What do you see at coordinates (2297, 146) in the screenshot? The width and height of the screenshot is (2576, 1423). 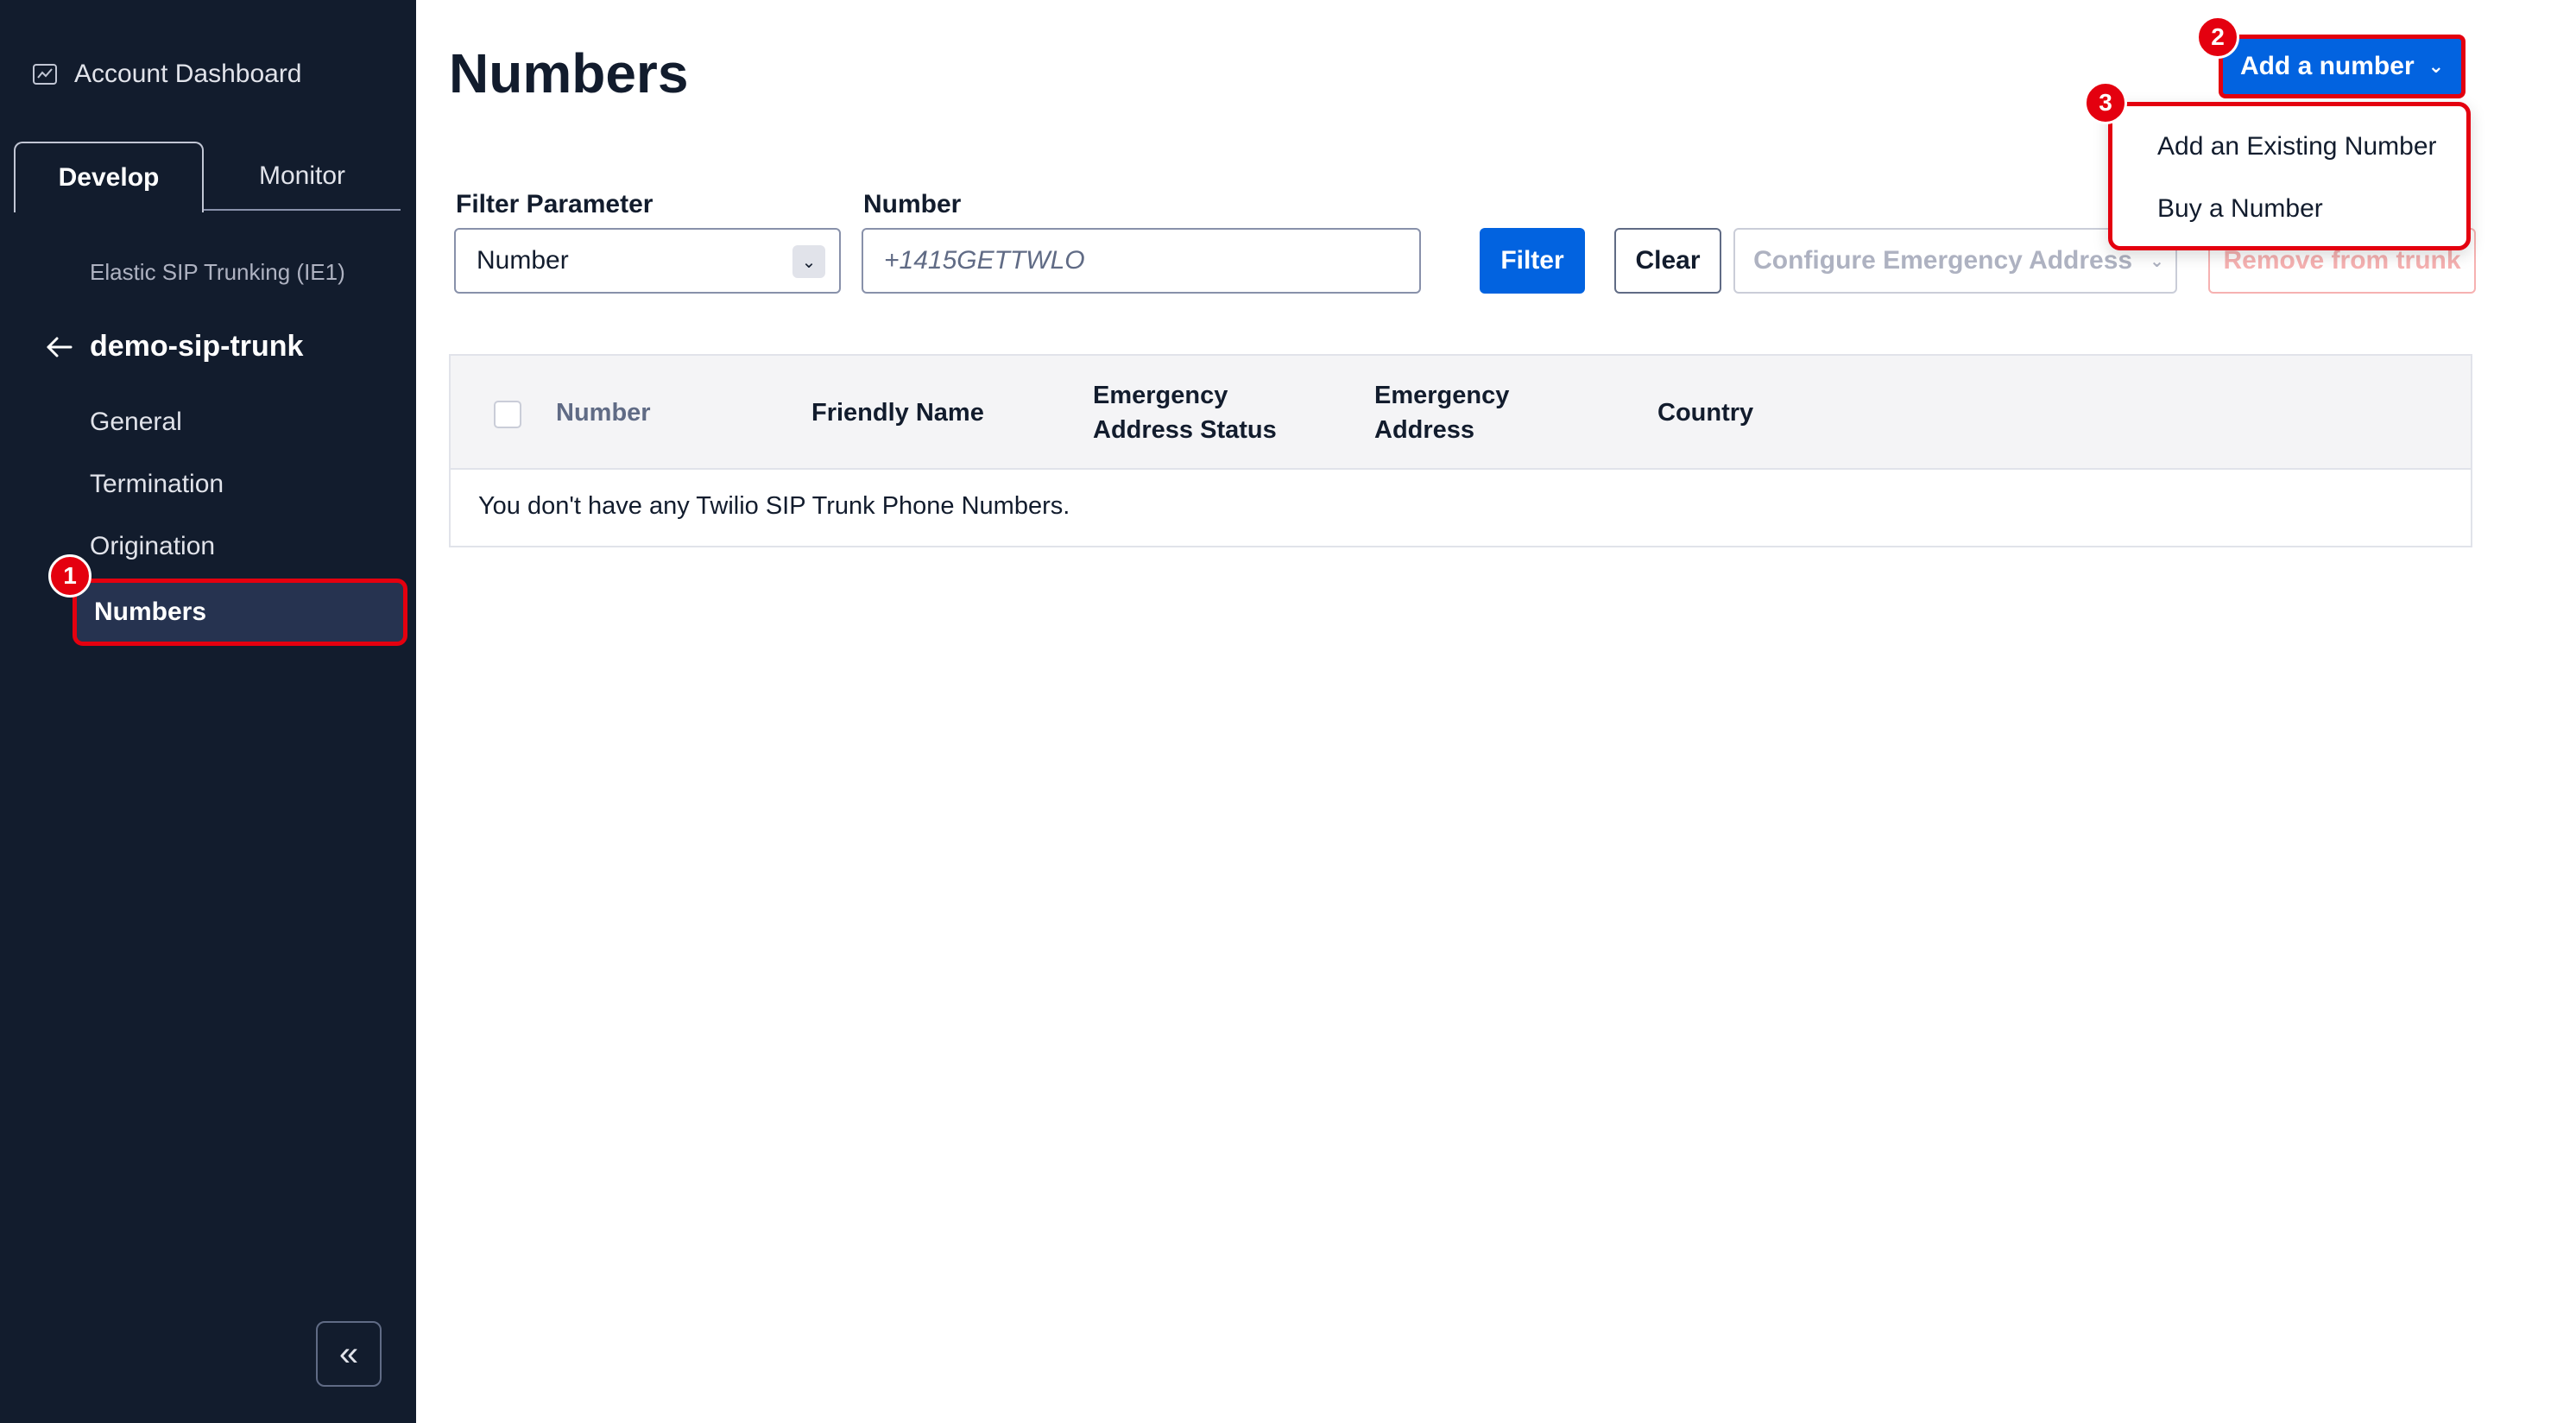 I see `menu-item-add-existing-number: Add an Existing Number` at bounding box center [2297, 146].